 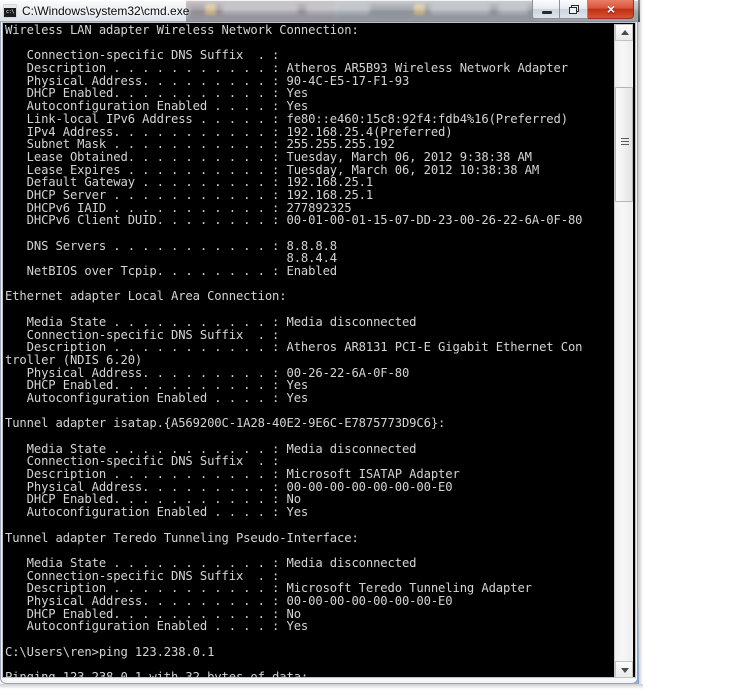 I want to click on scroll-down-button, so click(x=624, y=669).